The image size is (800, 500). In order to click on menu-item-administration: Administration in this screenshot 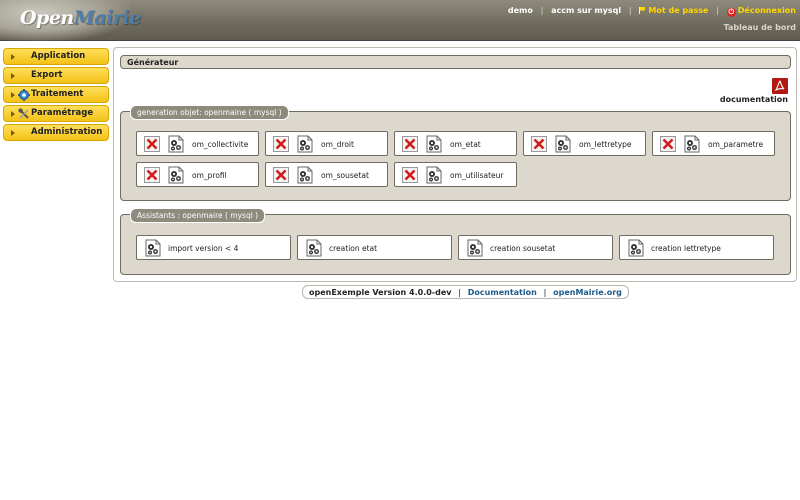, I will do `click(56, 132)`.